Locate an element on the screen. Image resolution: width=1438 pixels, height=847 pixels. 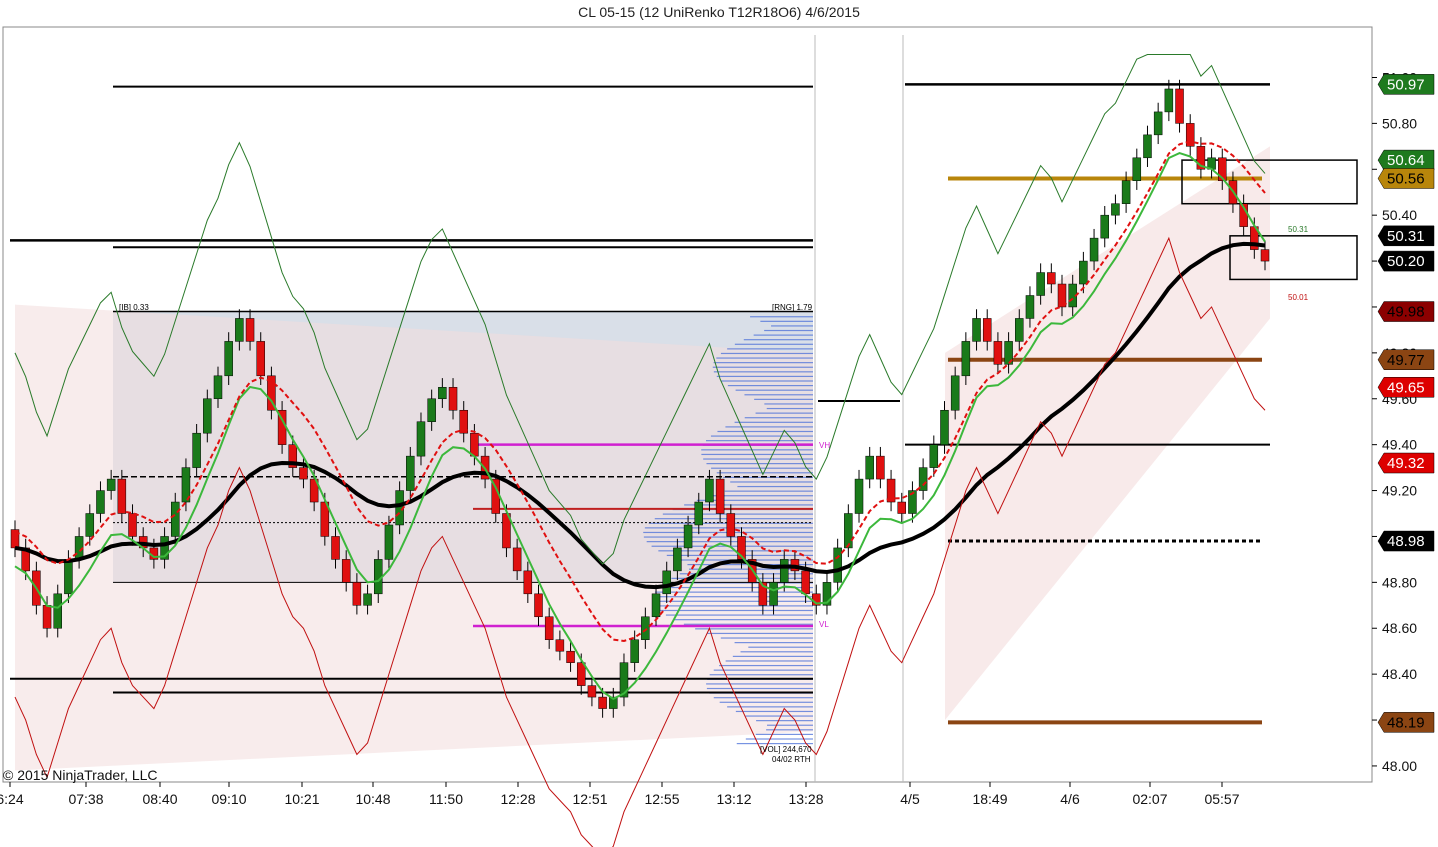
price-tag-label: 50.20 is located at coordinates (1406, 261).